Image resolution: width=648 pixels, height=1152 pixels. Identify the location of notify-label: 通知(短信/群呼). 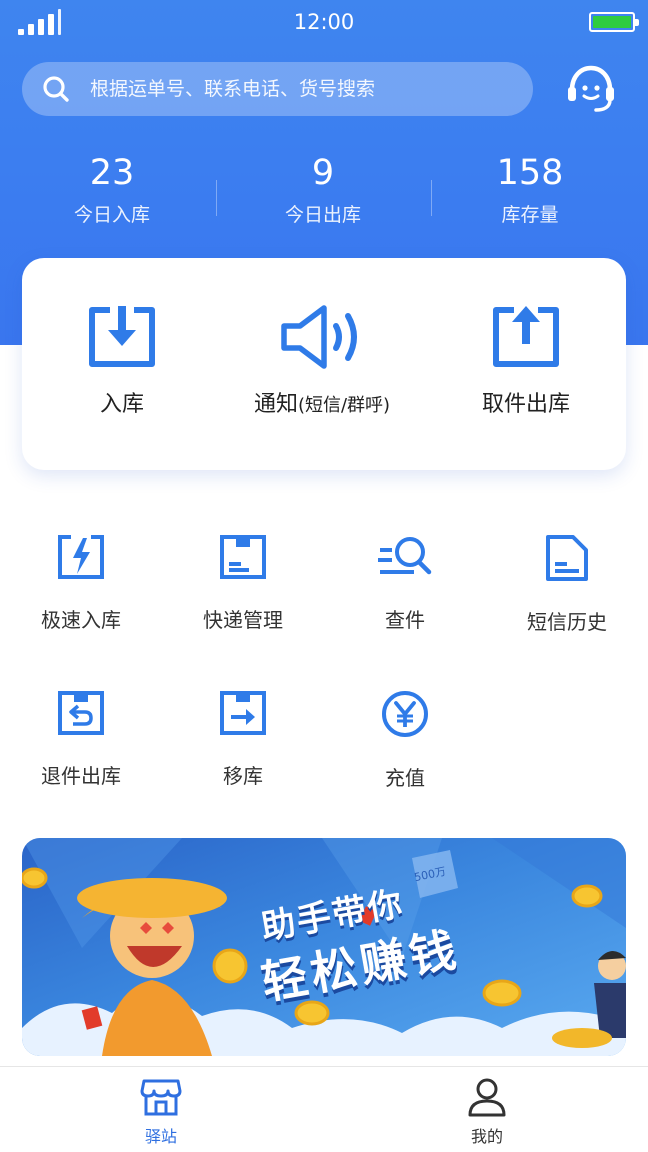
(322, 402).